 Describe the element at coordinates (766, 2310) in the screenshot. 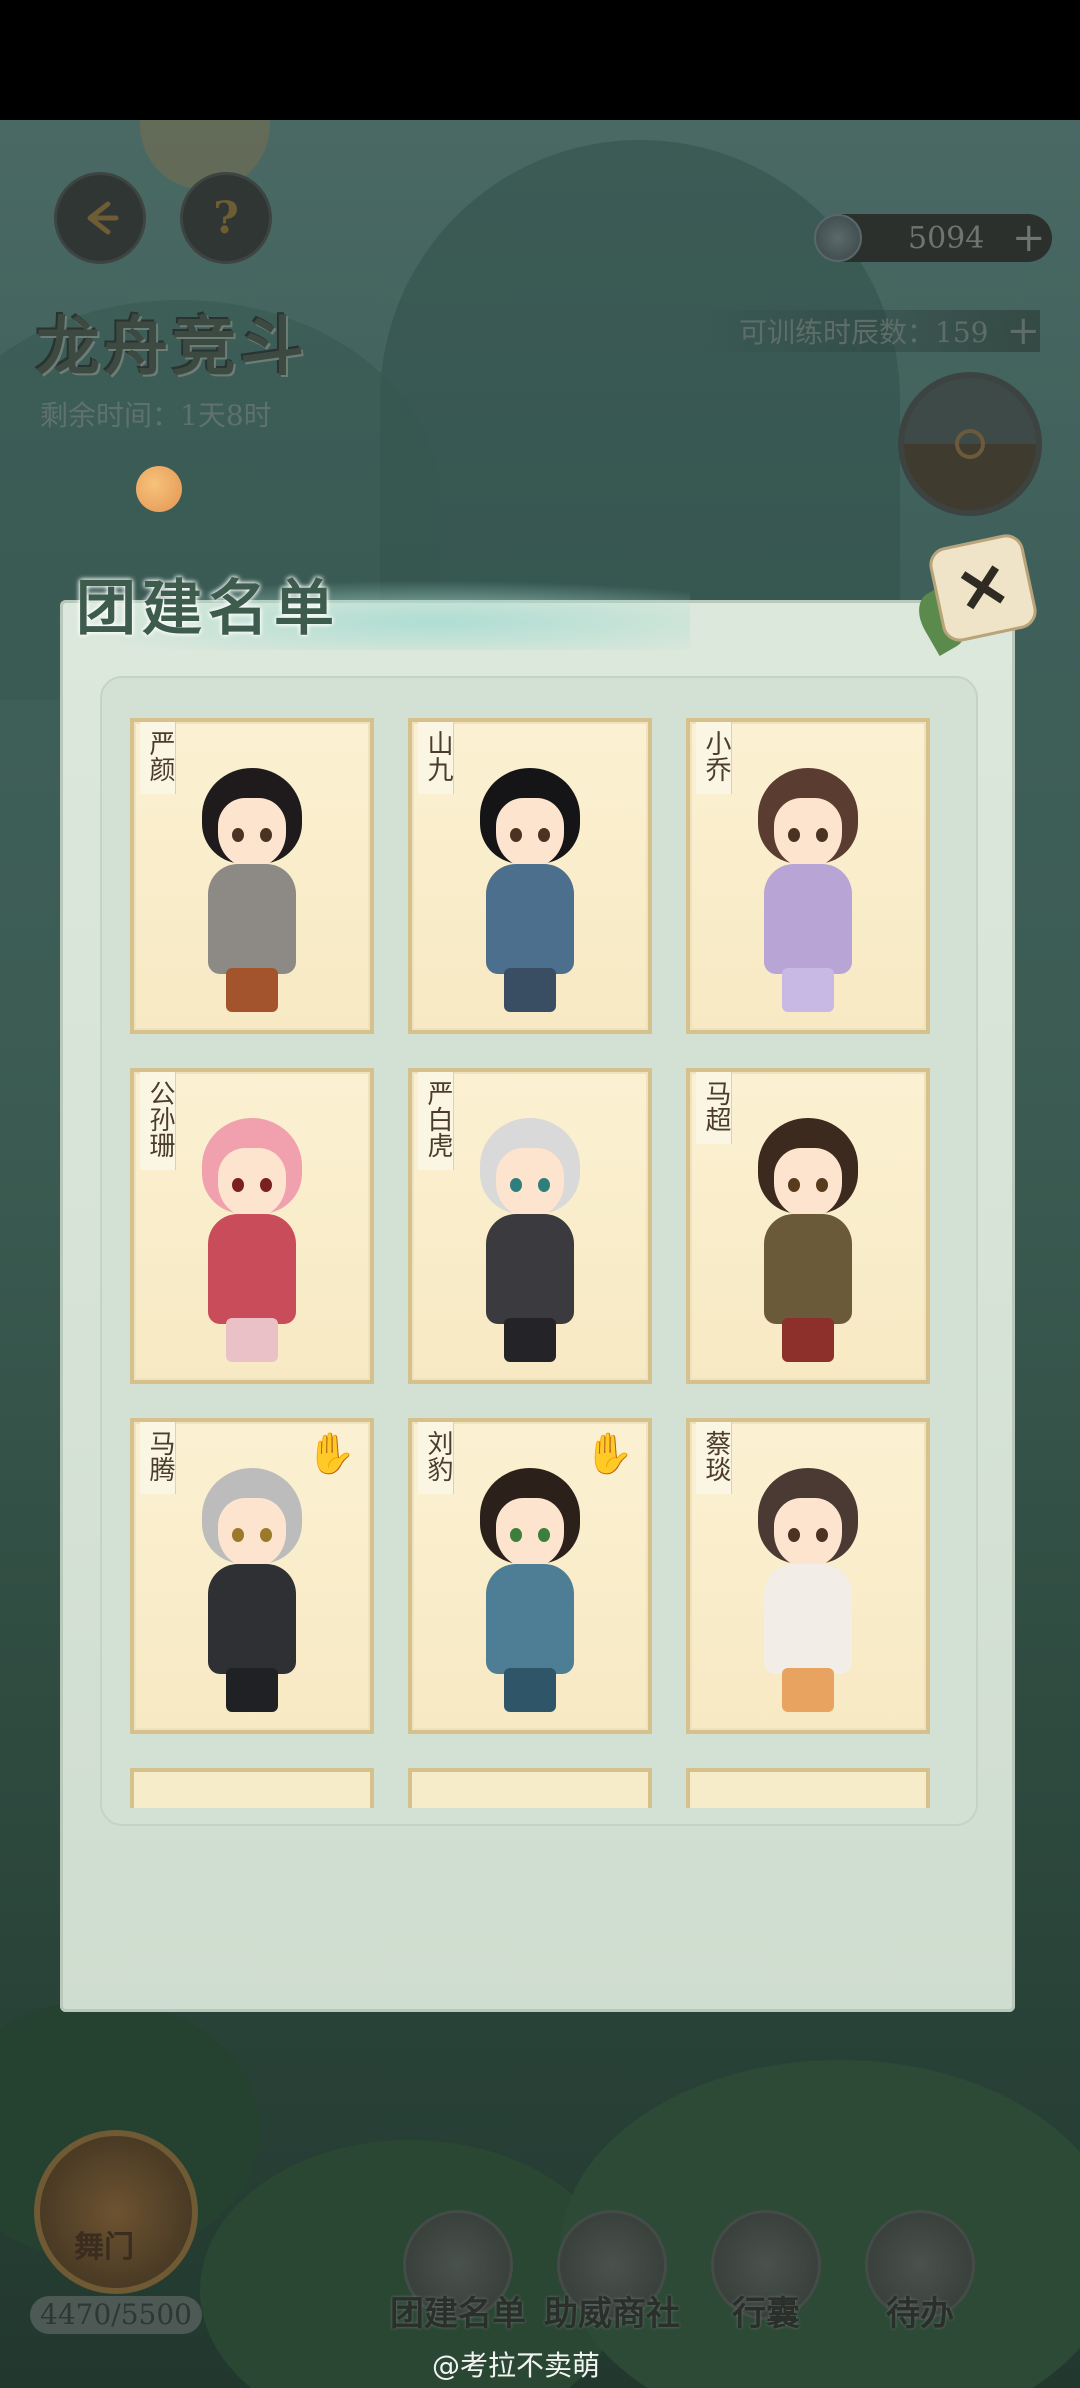

I see `nav-label: 行囊` at that location.